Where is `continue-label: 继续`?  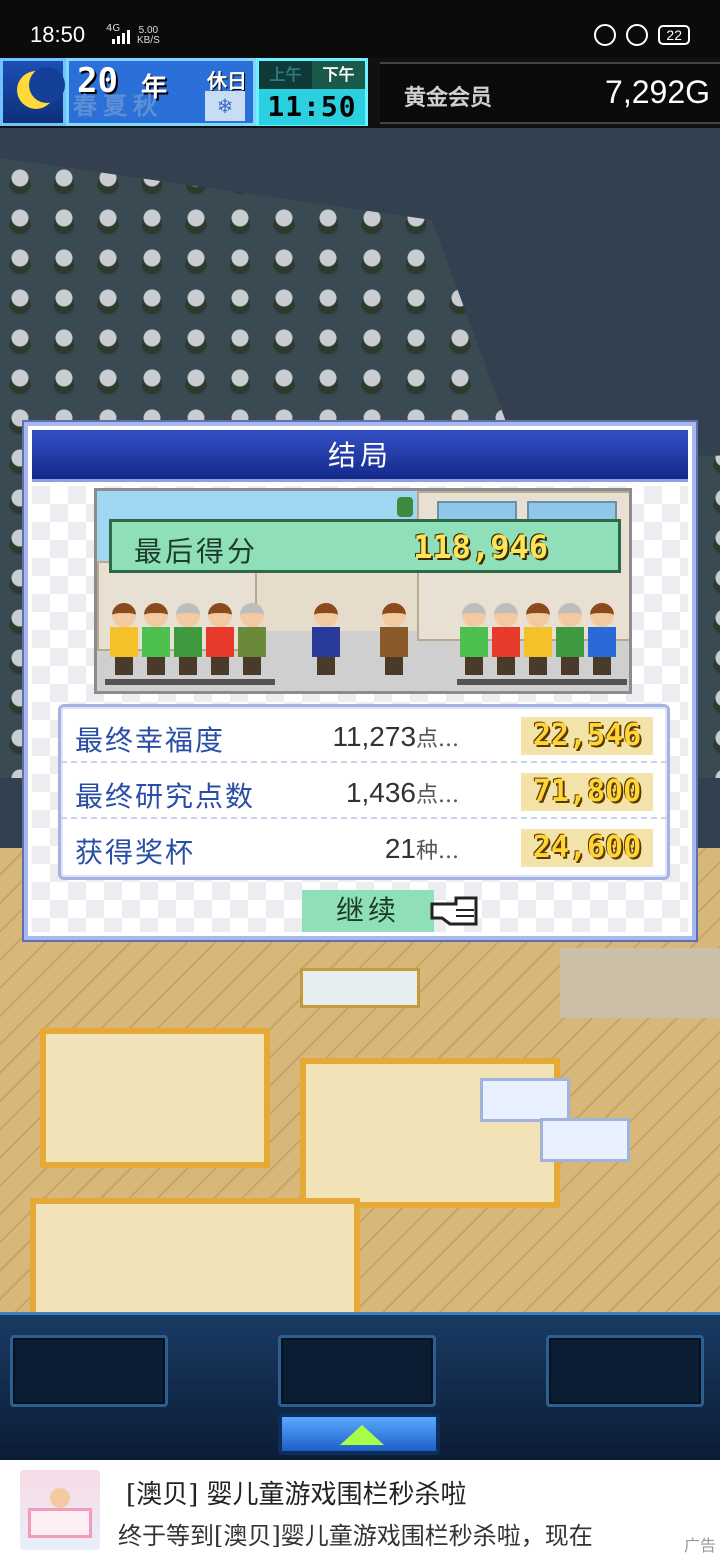 continue-label: 继续 is located at coordinates (367, 910).